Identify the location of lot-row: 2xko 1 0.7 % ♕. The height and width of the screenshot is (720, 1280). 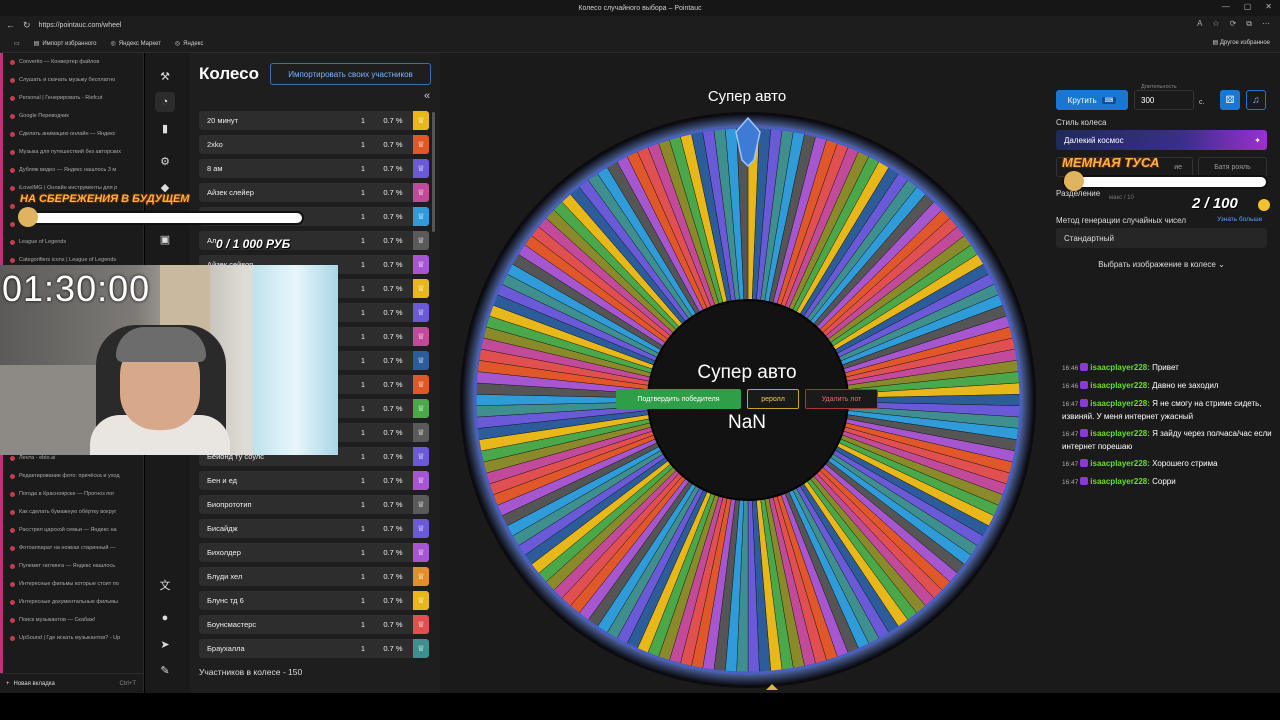
(314, 144).